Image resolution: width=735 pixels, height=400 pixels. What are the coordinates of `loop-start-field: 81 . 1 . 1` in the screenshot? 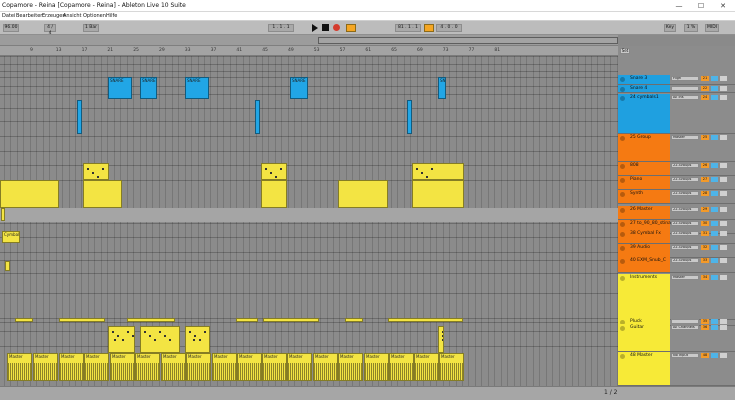 It's located at (408, 28).